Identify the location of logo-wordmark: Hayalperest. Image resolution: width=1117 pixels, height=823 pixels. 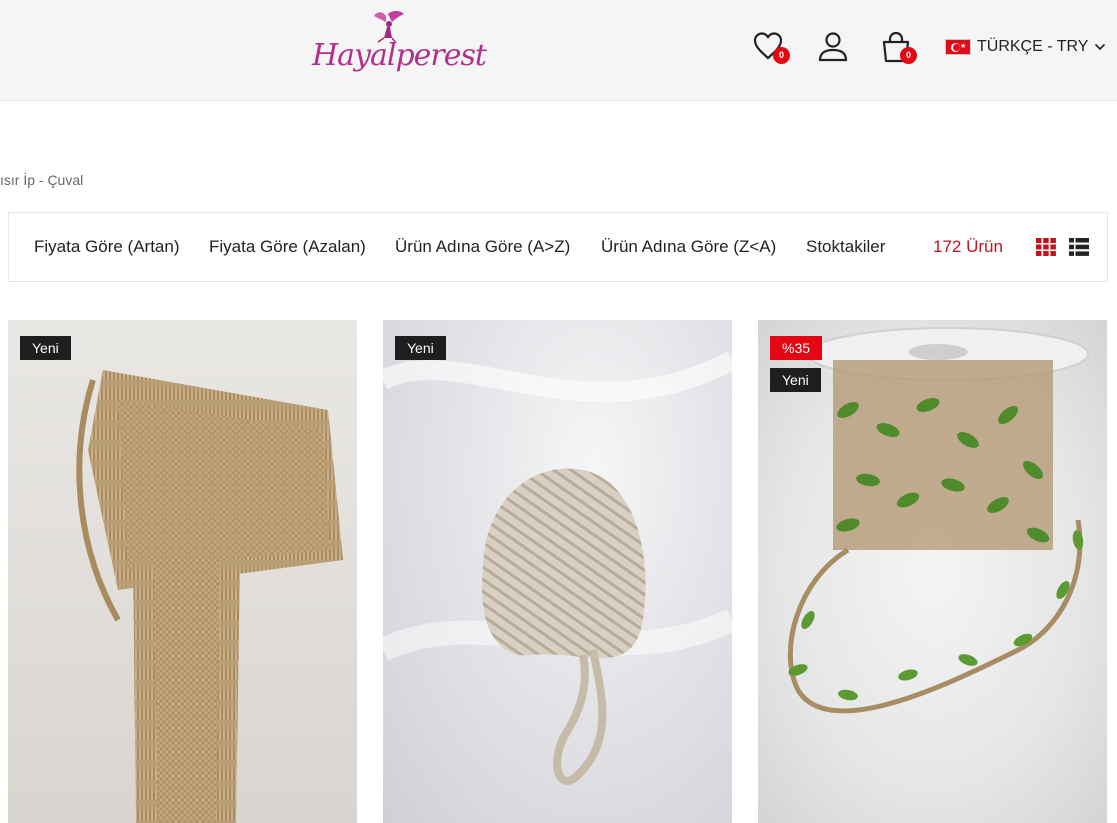
(399, 55).